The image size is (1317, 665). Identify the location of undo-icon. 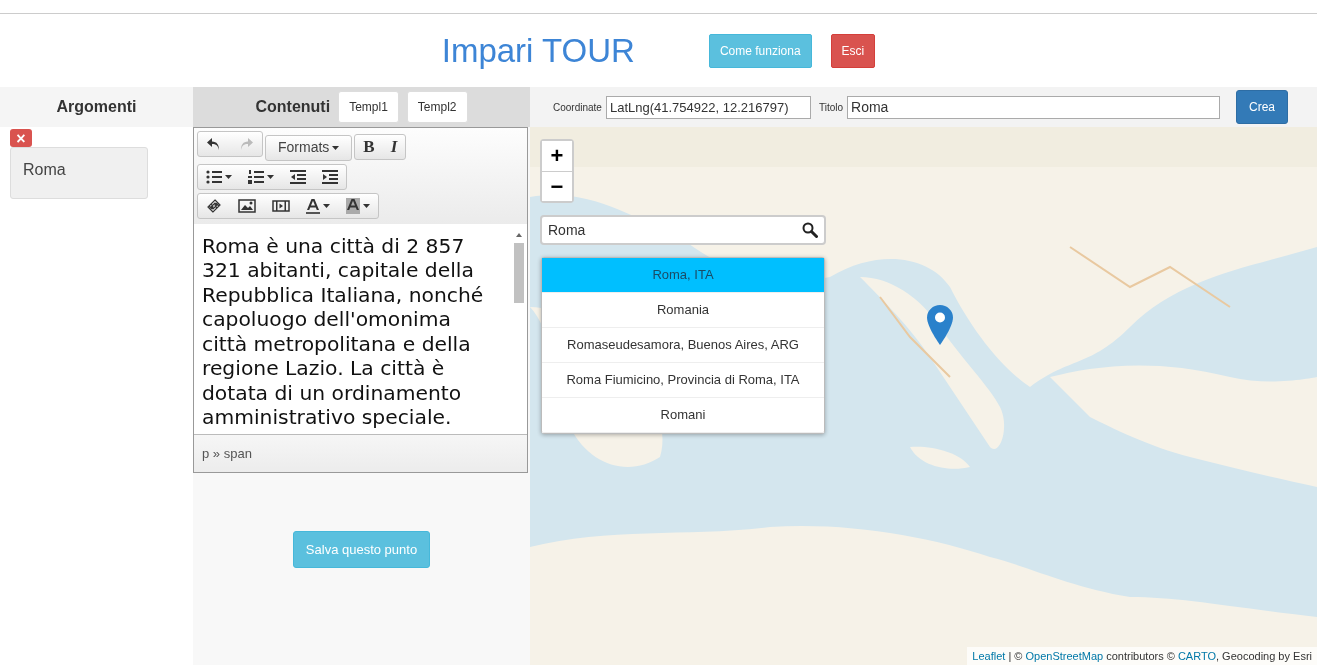
(214, 144).